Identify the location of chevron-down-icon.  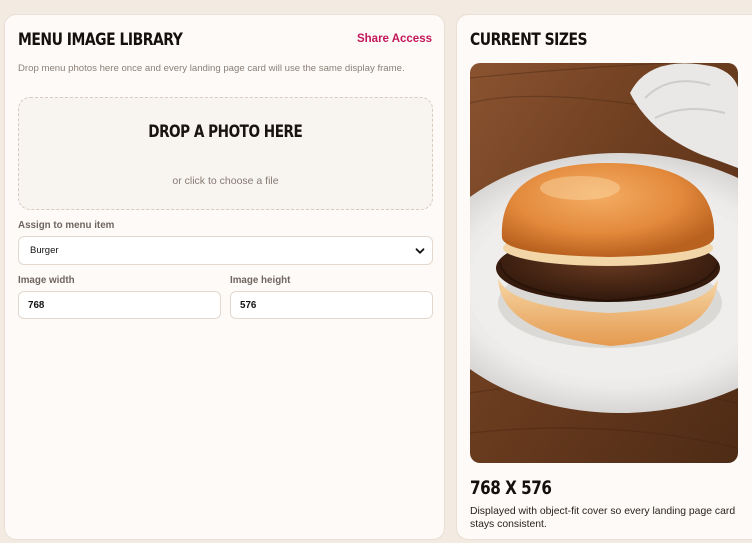
(420, 251).